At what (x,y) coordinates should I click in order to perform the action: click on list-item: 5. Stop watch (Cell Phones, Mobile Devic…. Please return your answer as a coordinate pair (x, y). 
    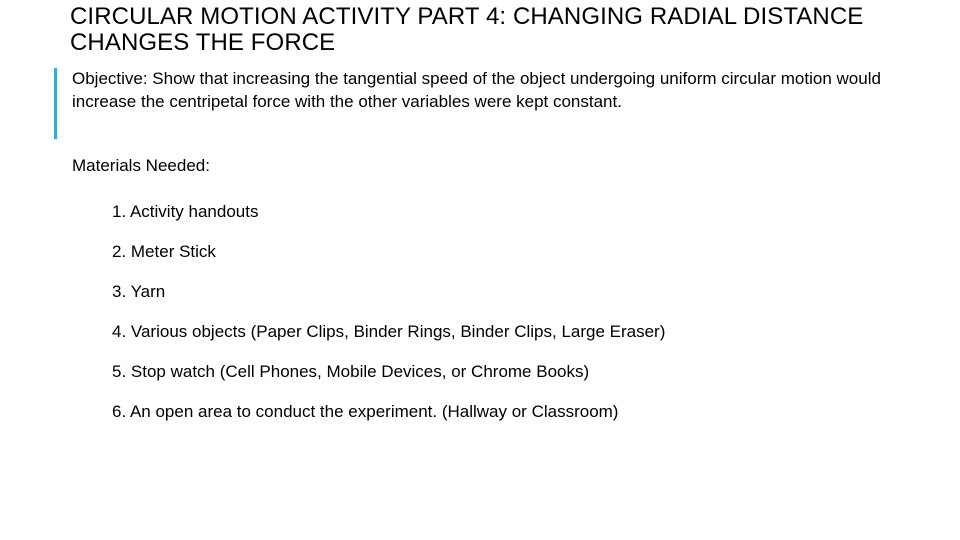
    Looking at the image, I should click on (351, 371).